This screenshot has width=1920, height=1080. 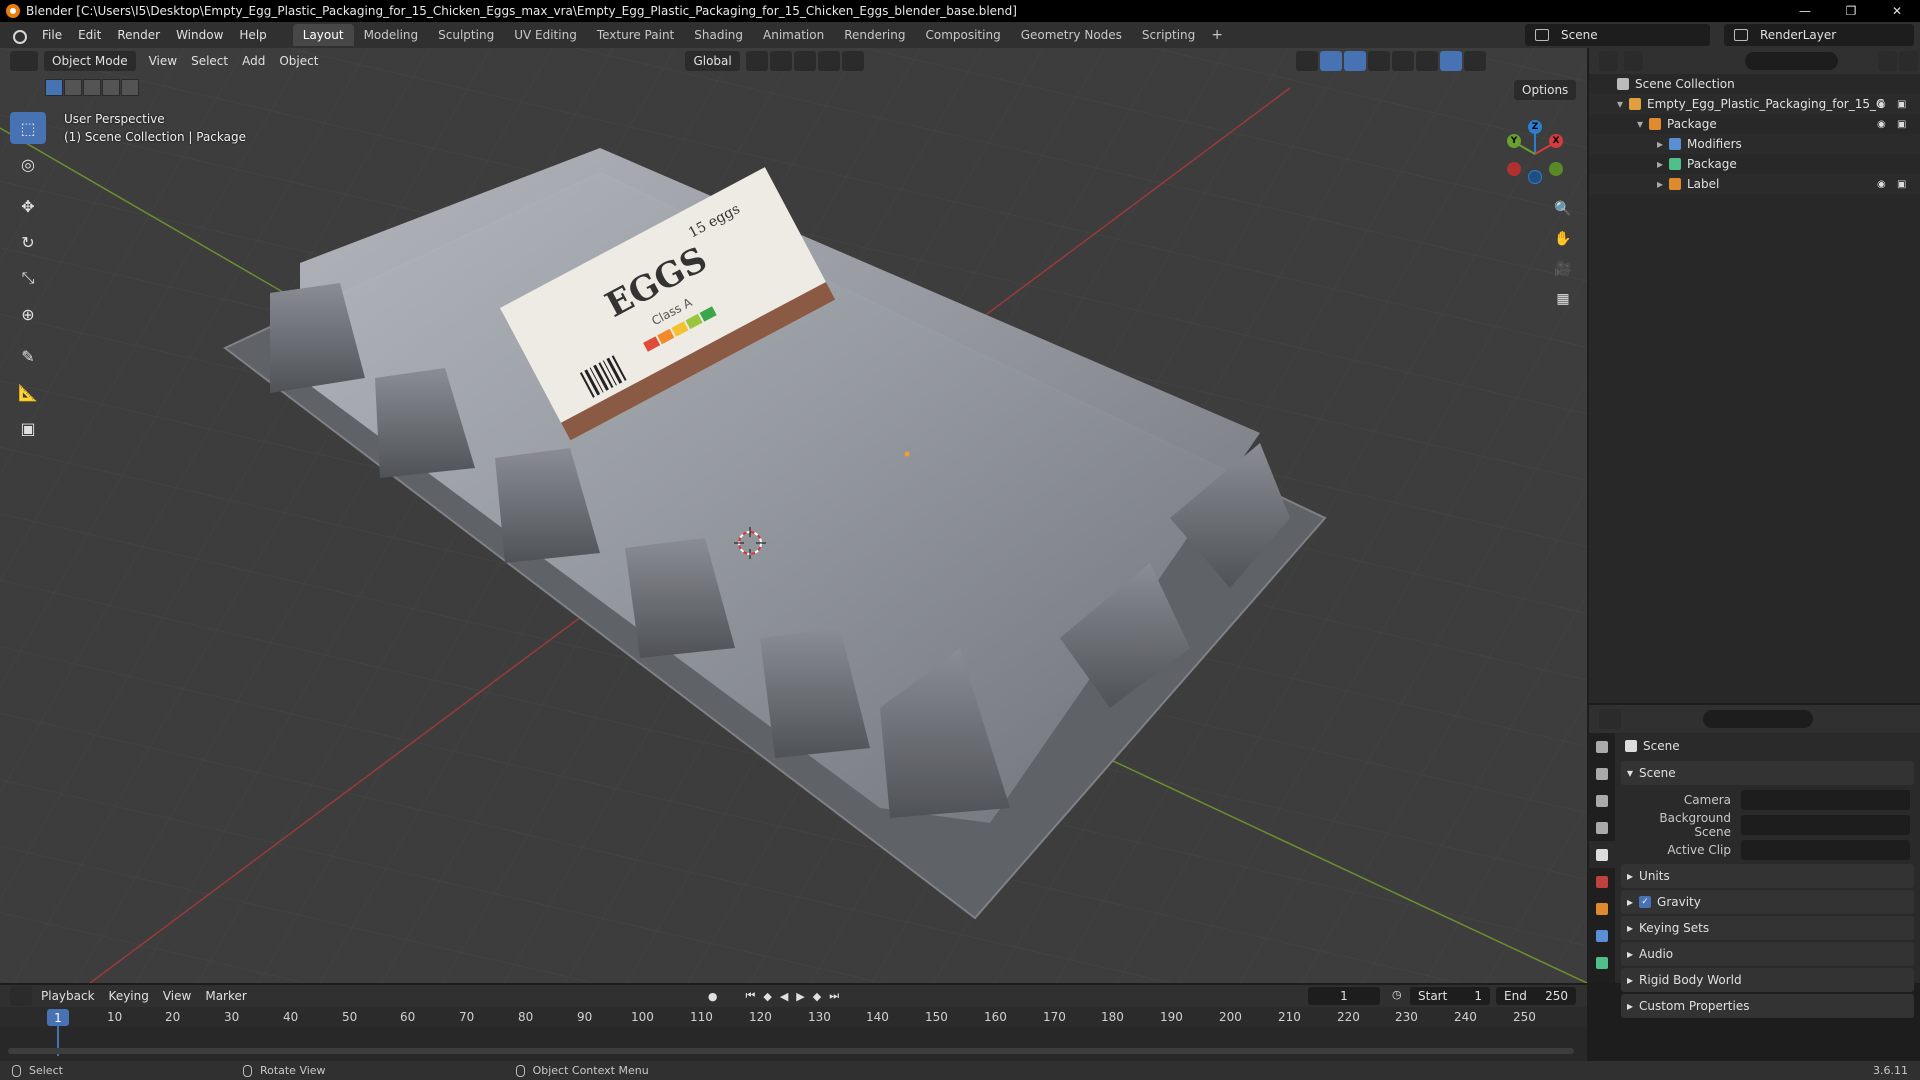 What do you see at coordinates (1514, 169) in the screenshot?
I see `gizmo-neg-x-icon` at bounding box center [1514, 169].